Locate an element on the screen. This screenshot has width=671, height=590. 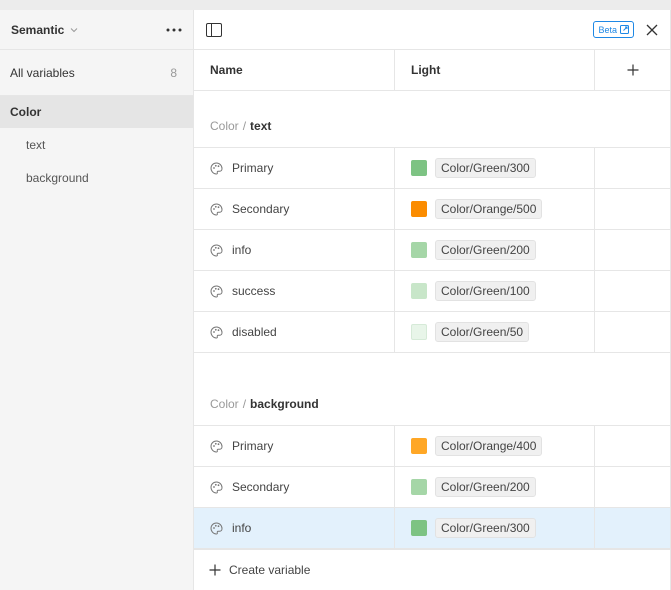
variable-name-cell: success is located at coordinates (294, 291).